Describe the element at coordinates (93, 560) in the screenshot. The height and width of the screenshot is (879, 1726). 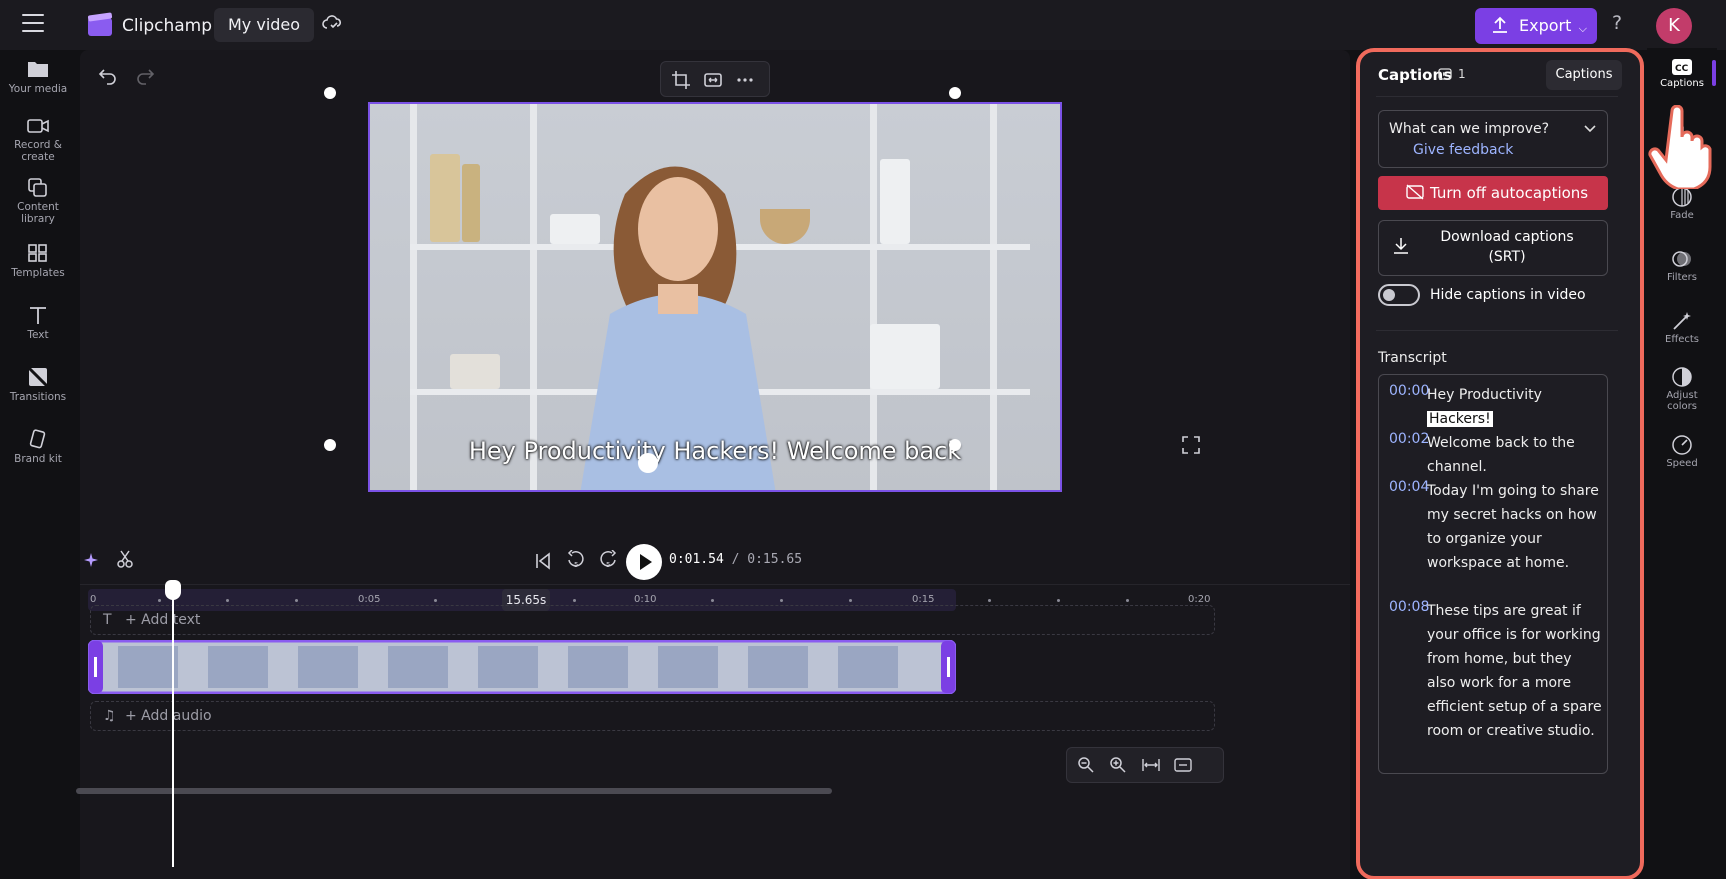
I see `magic-sparkle-icon` at that location.